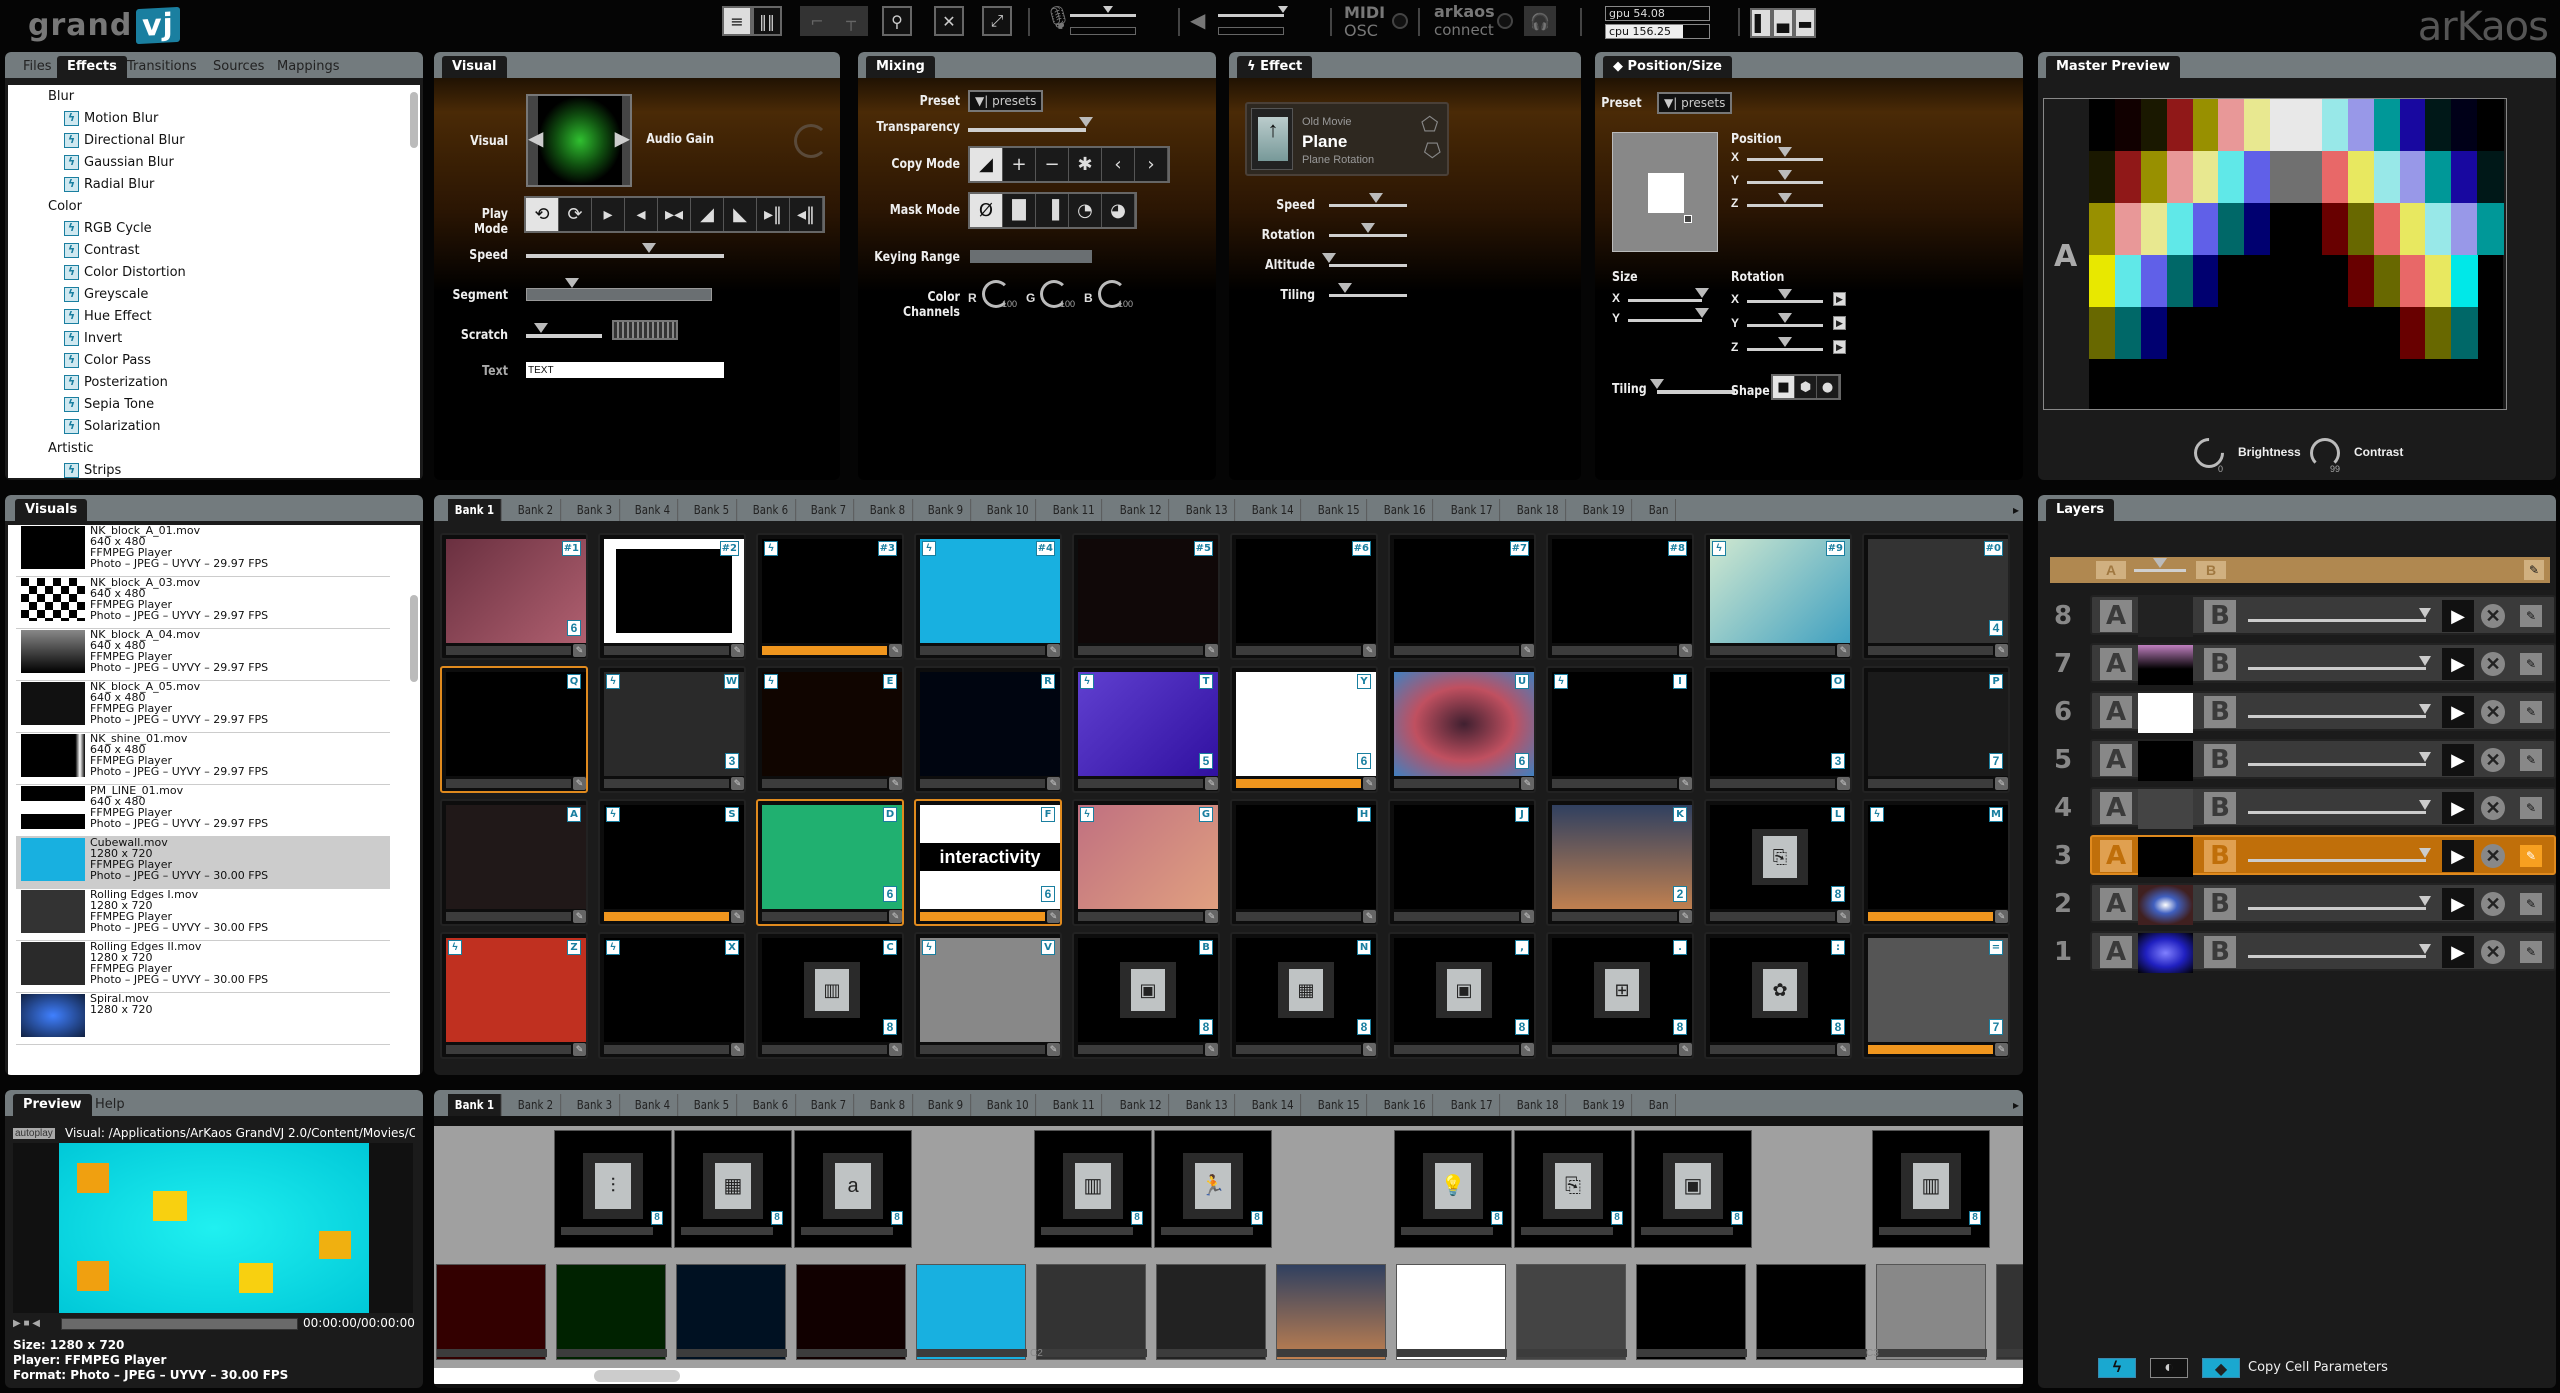 The width and height of the screenshot is (2560, 1393). Describe the element at coordinates (1375, 198) in the screenshot. I see `effect-speed-thumb` at that location.